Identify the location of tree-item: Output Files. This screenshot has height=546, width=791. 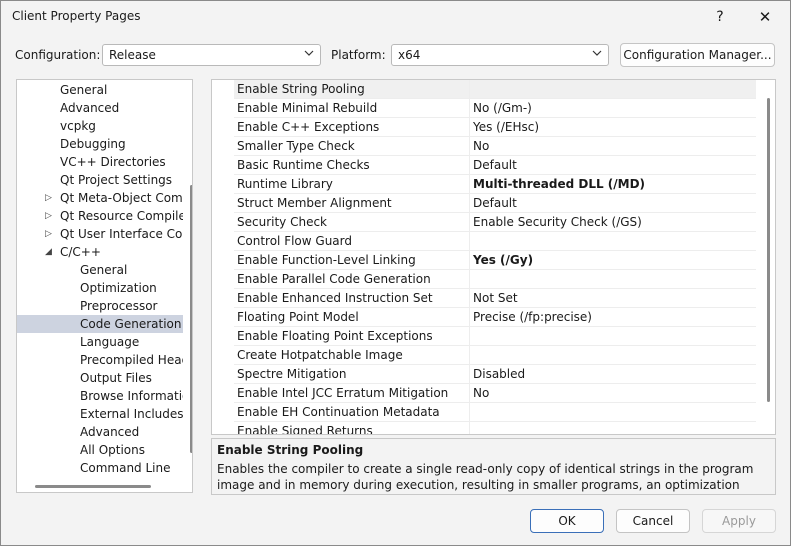
(100, 378).